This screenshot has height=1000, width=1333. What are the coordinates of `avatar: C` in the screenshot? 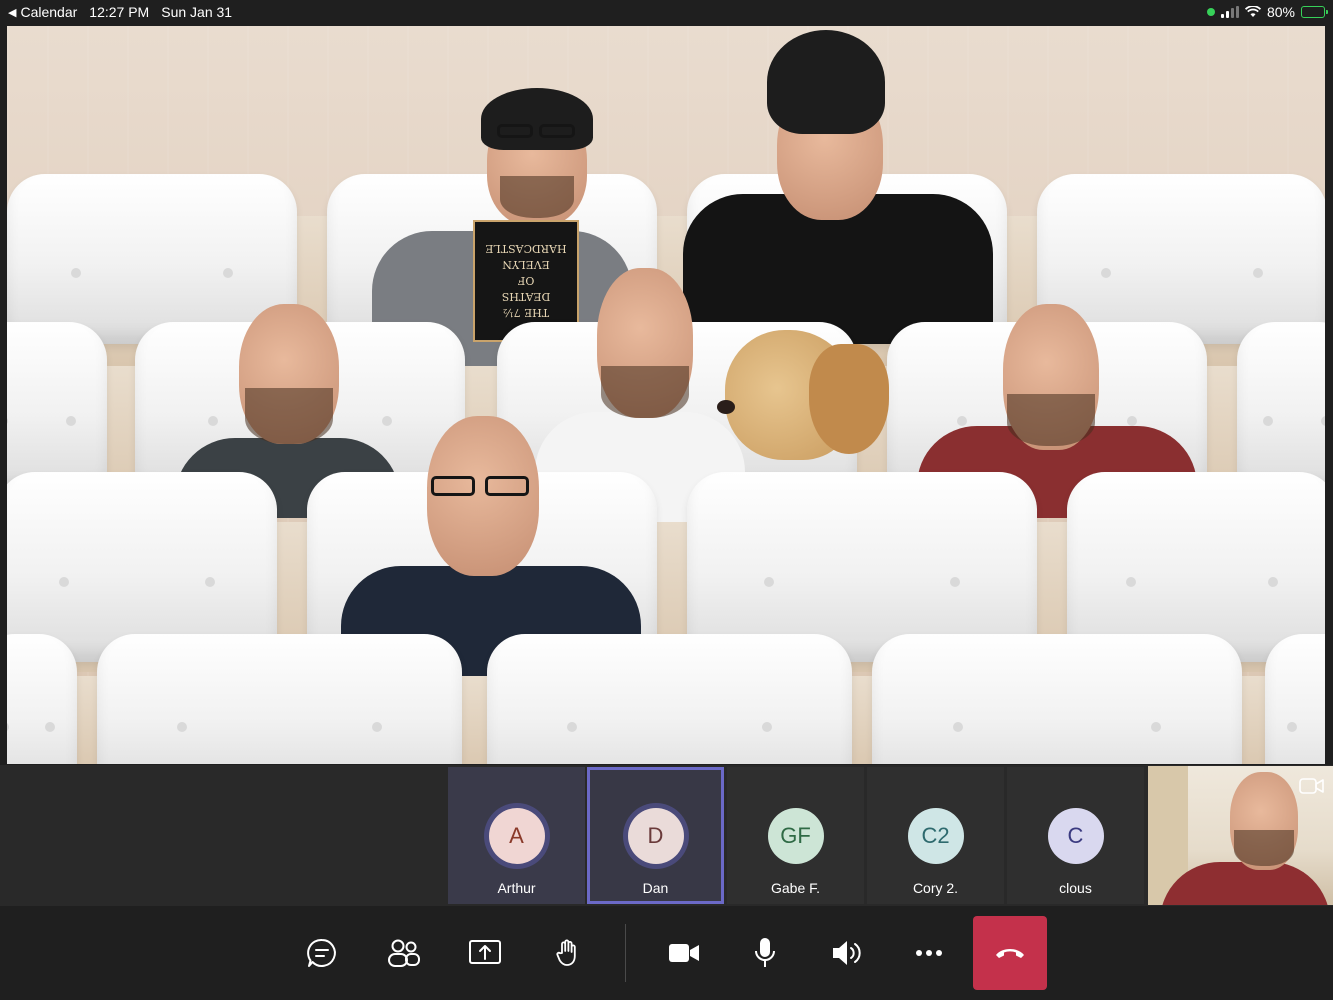 It's located at (1075, 836).